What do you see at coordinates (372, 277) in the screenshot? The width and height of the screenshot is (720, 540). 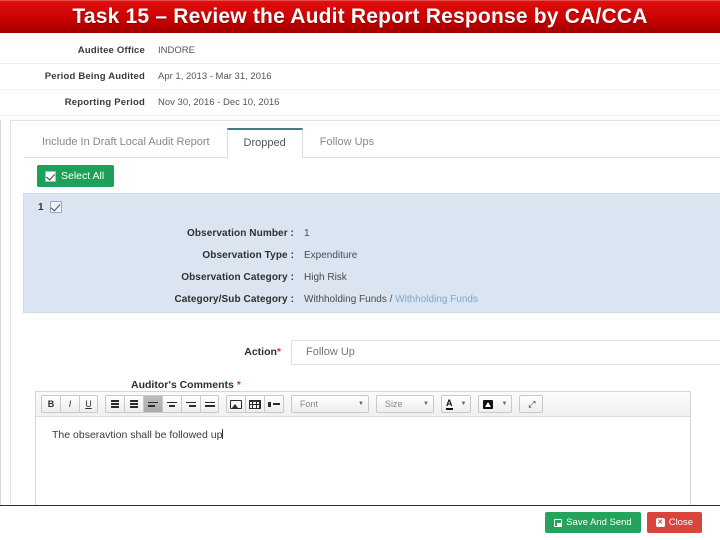 I see `observation-row: Observation Category : High Risk` at bounding box center [372, 277].